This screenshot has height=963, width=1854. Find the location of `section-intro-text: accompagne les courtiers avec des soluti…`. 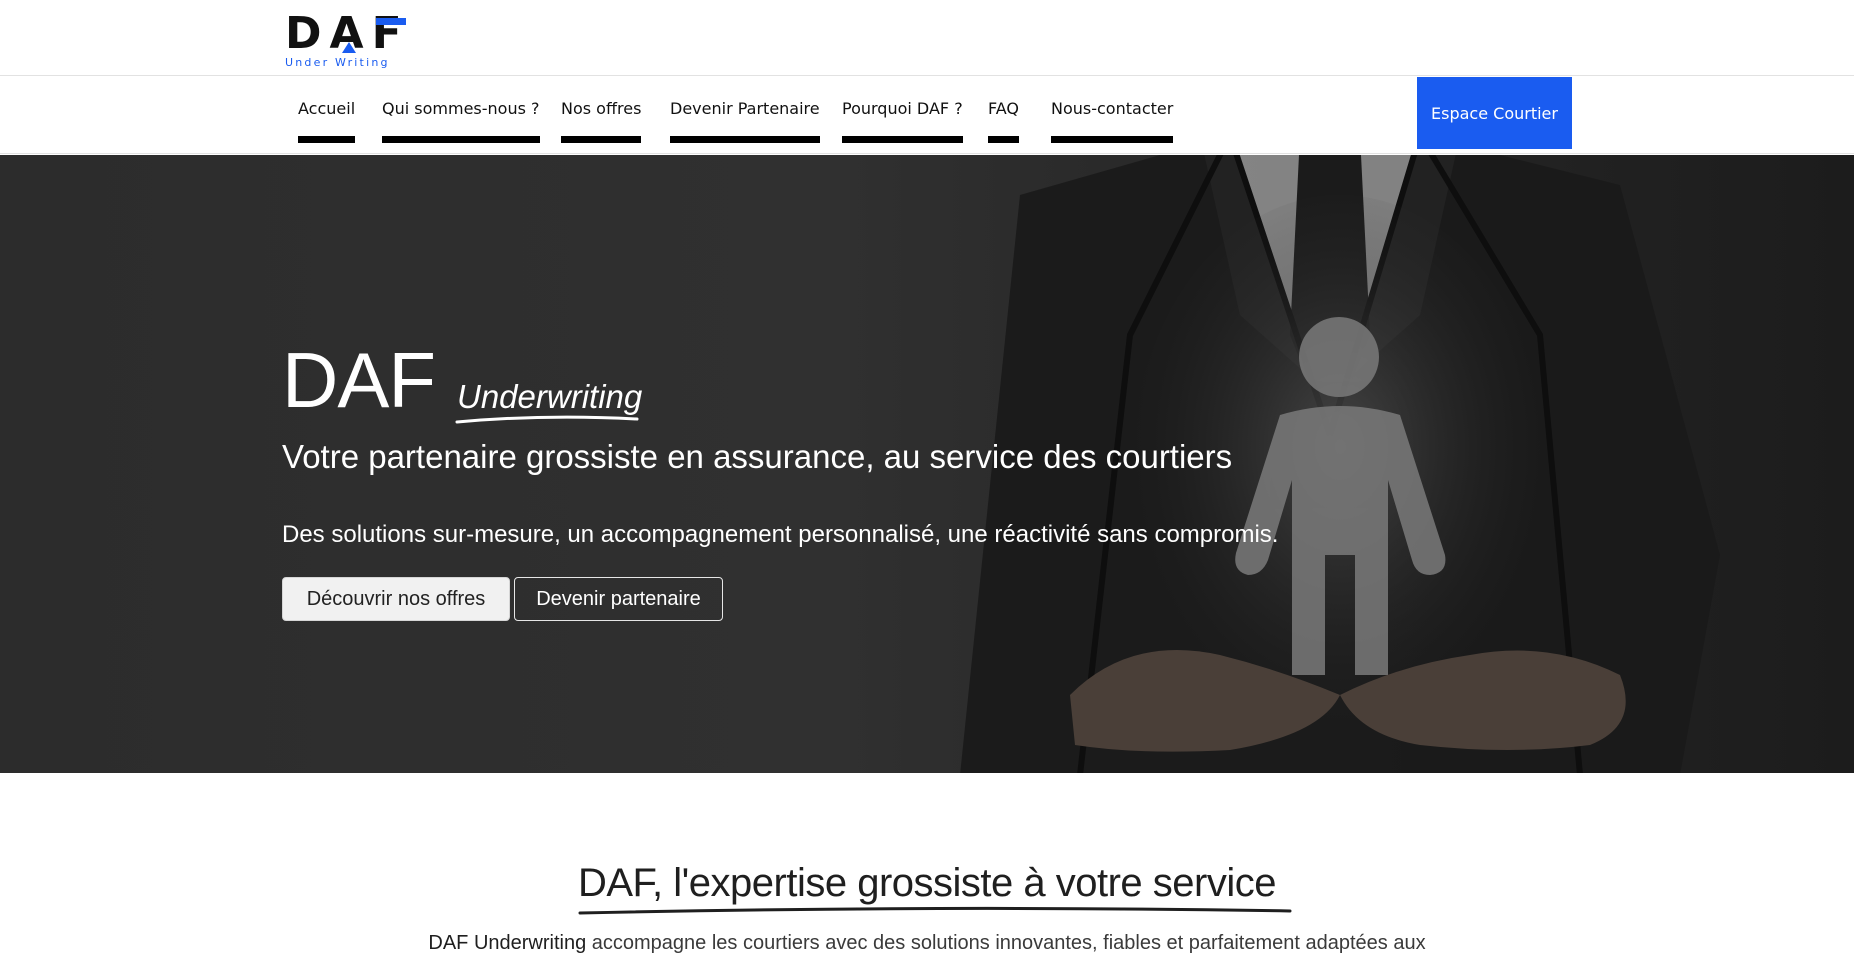

section-intro-text: accompagne les courtiers avec des soluti… is located at coordinates (1006, 943).